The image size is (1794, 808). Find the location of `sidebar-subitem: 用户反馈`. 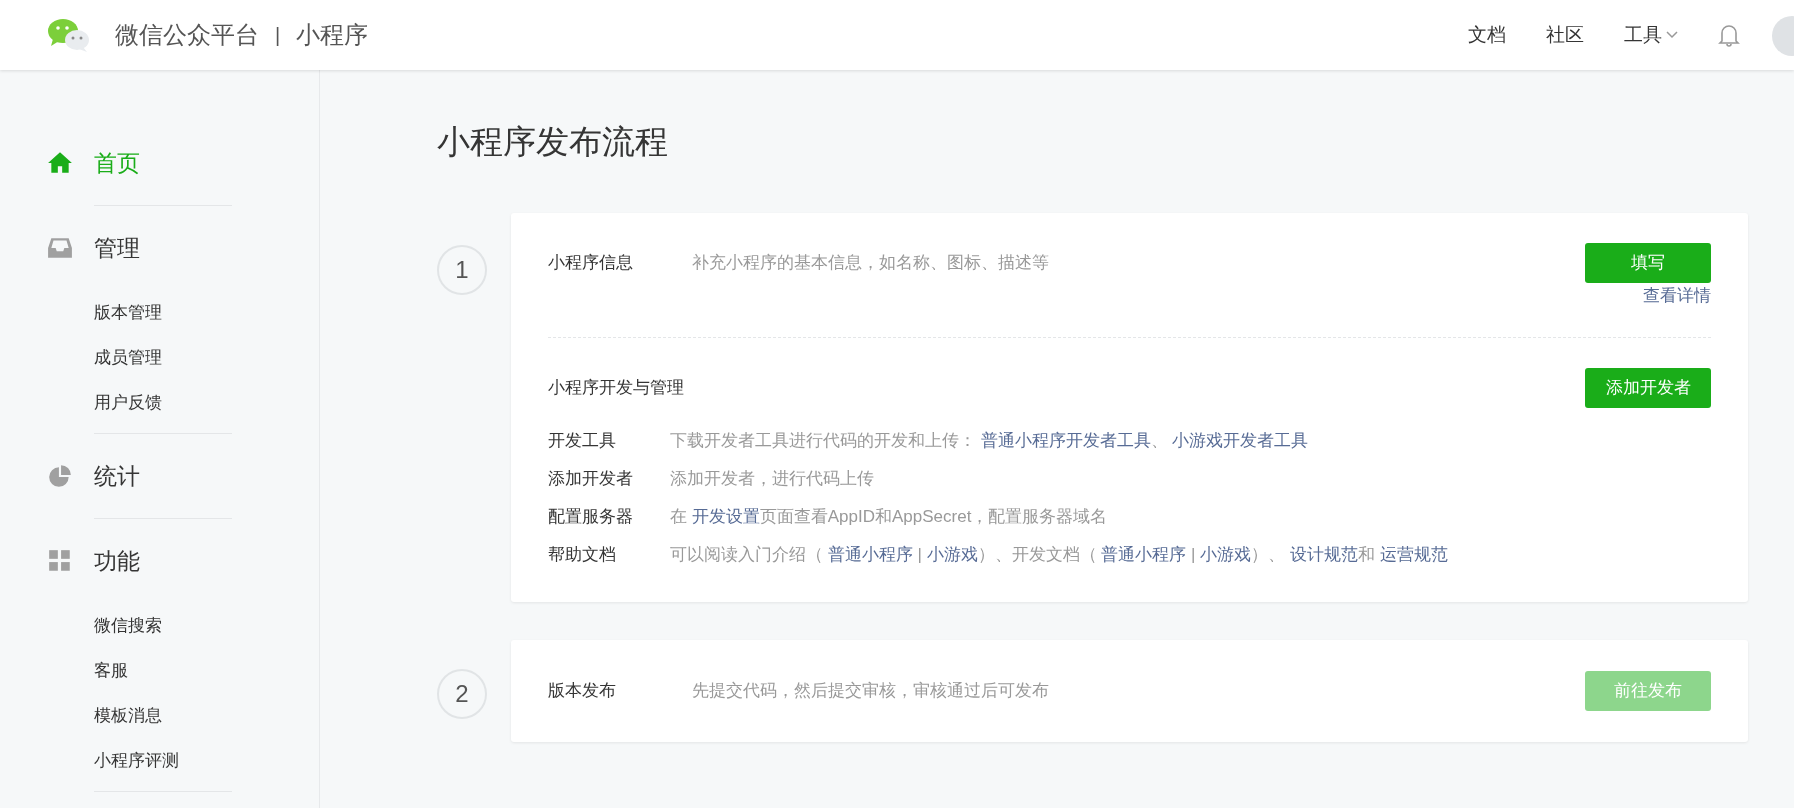

sidebar-subitem: 用户反馈 is located at coordinates (128, 402).